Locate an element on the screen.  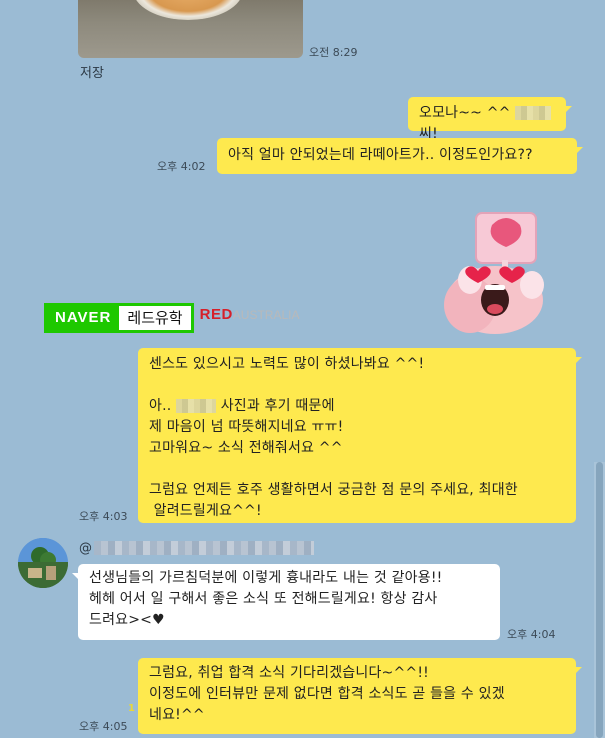
message-bubble: 오모나~~ ^^ 씨! is located at coordinates (490, 119).